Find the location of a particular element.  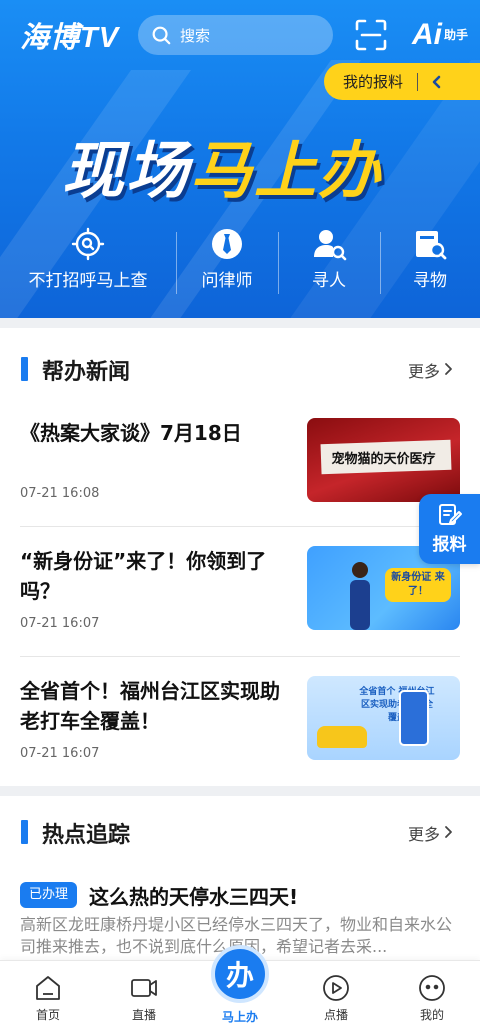

news-date: 07-21 16:08 is located at coordinates (60, 493).